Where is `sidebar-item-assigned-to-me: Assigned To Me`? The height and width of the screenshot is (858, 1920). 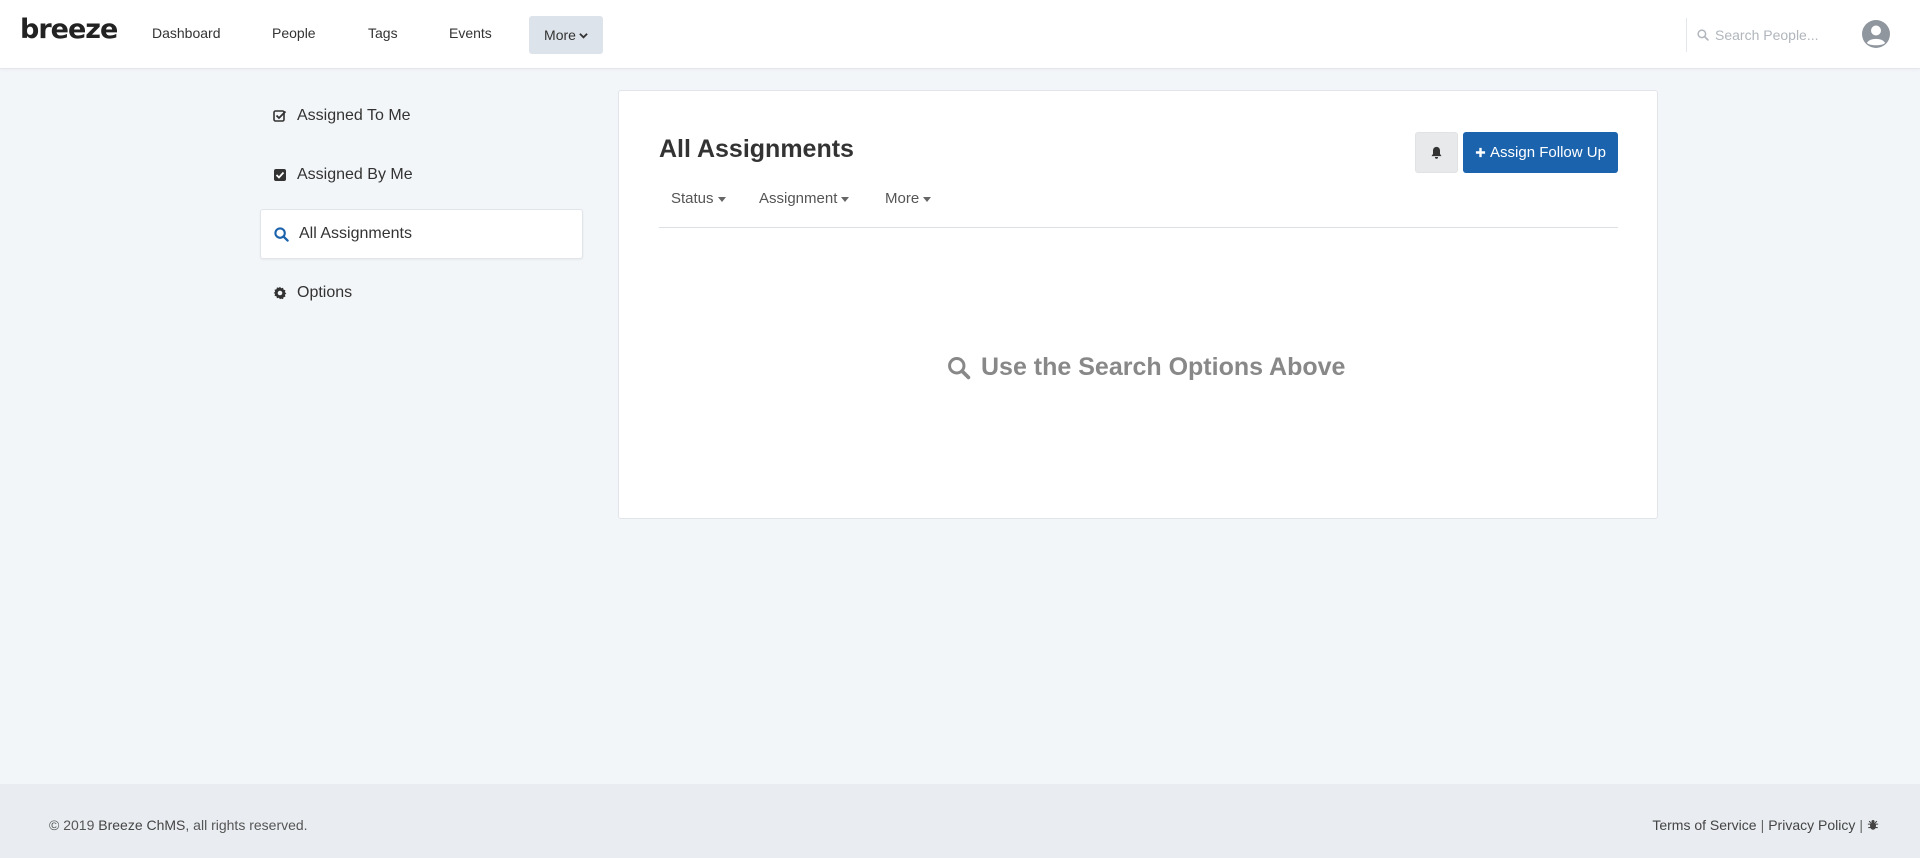
sidebar-item-assigned-to-me: Assigned To Me is located at coordinates (421, 116).